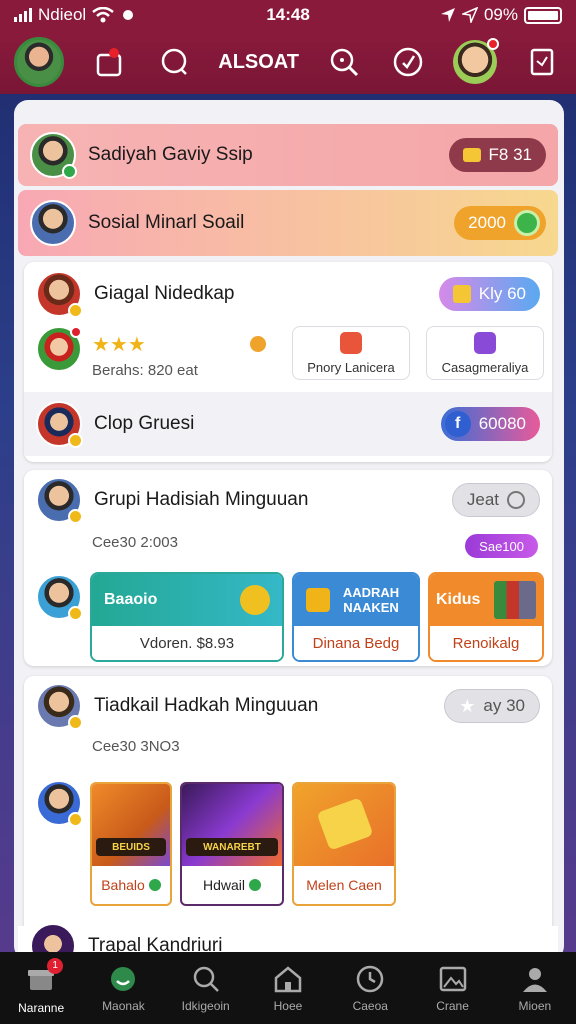 This screenshot has height=1024, width=576. I want to click on nav-item-crane: Crane, so click(453, 988).